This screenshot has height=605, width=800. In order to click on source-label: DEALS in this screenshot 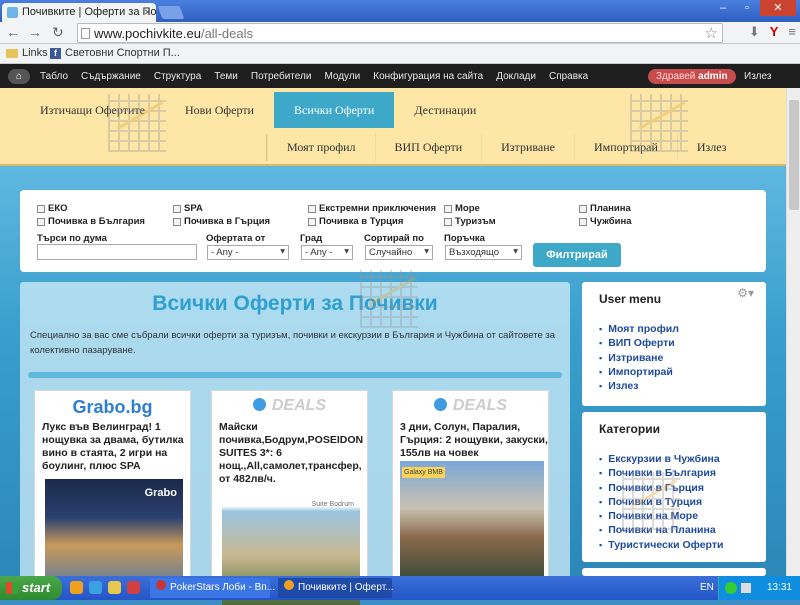, I will do `click(480, 405)`.